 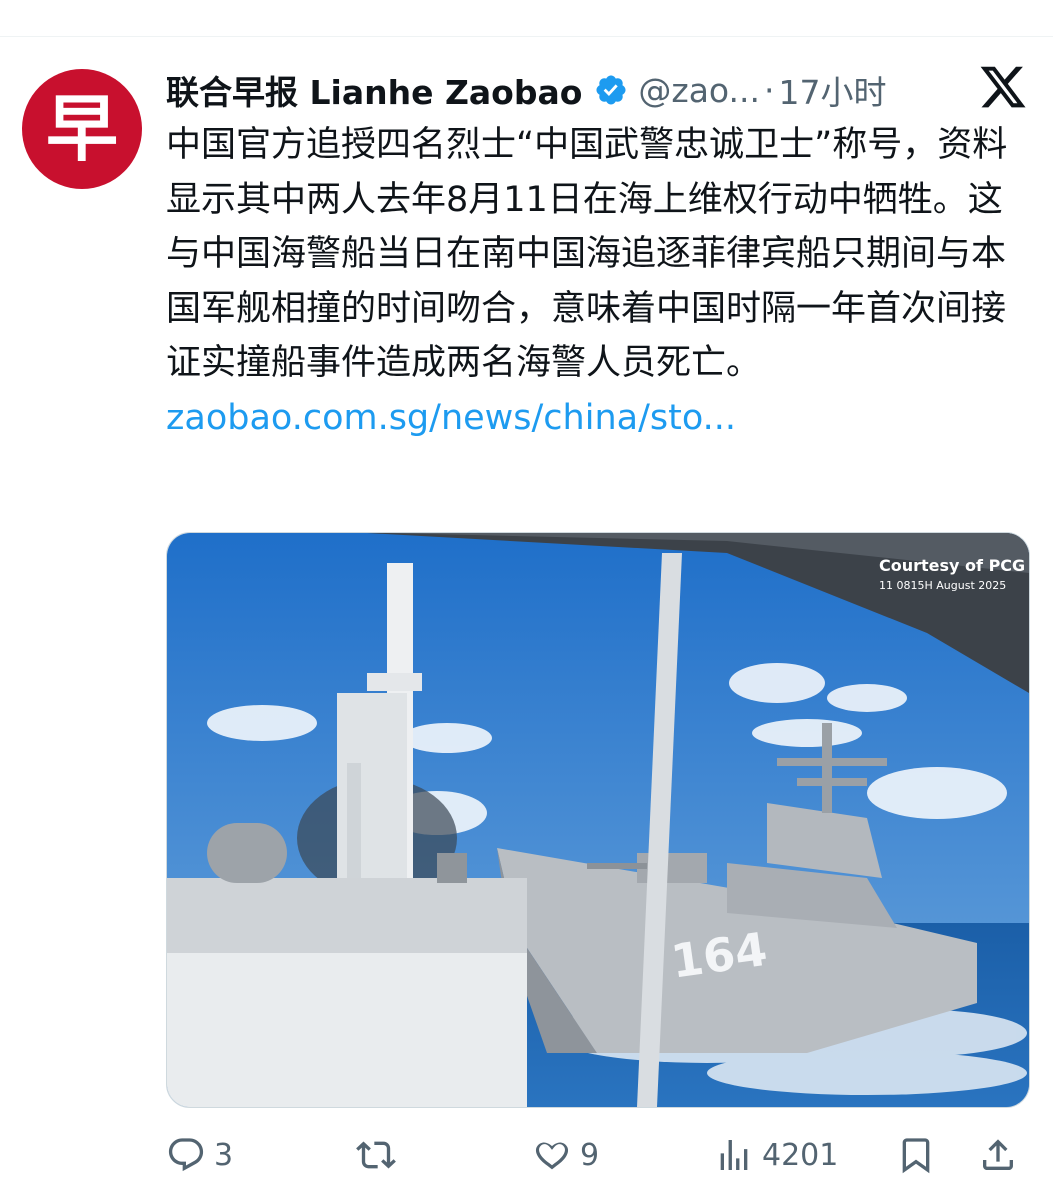 What do you see at coordinates (611, 90) in the screenshot?
I see `verified-badge-icon` at bounding box center [611, 90].